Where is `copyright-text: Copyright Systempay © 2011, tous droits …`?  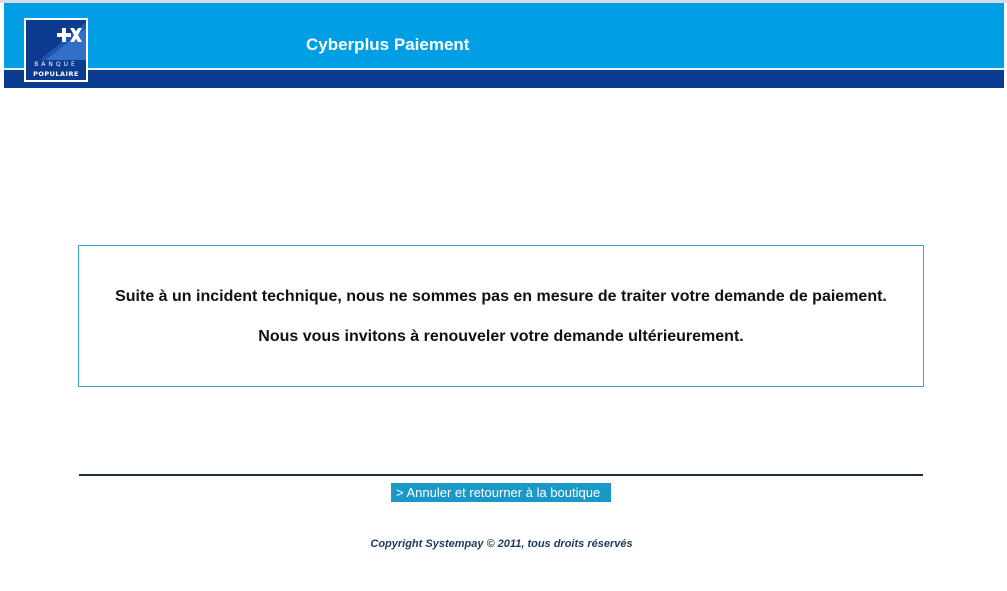 copyright-text: Copyright Systempay © 2011, tous droits … is located at coordinates (501, 544).